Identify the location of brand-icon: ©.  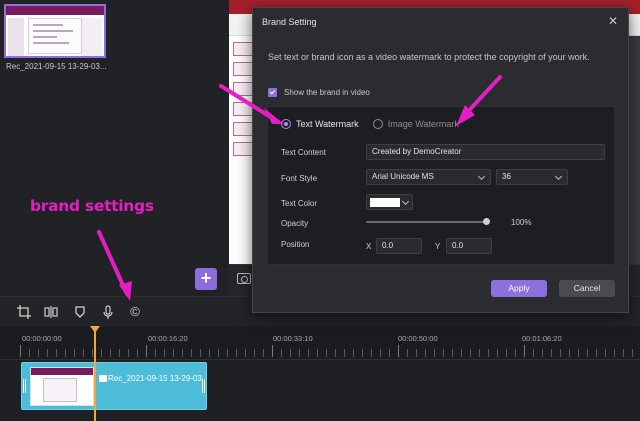
(135, 312).